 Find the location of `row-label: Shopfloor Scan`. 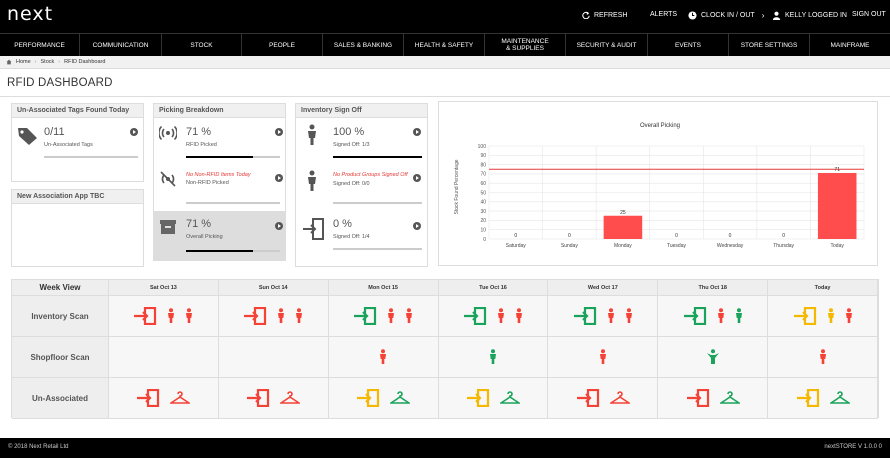

row-label: Shopfloor Scan is located at coordinates (60, 357).